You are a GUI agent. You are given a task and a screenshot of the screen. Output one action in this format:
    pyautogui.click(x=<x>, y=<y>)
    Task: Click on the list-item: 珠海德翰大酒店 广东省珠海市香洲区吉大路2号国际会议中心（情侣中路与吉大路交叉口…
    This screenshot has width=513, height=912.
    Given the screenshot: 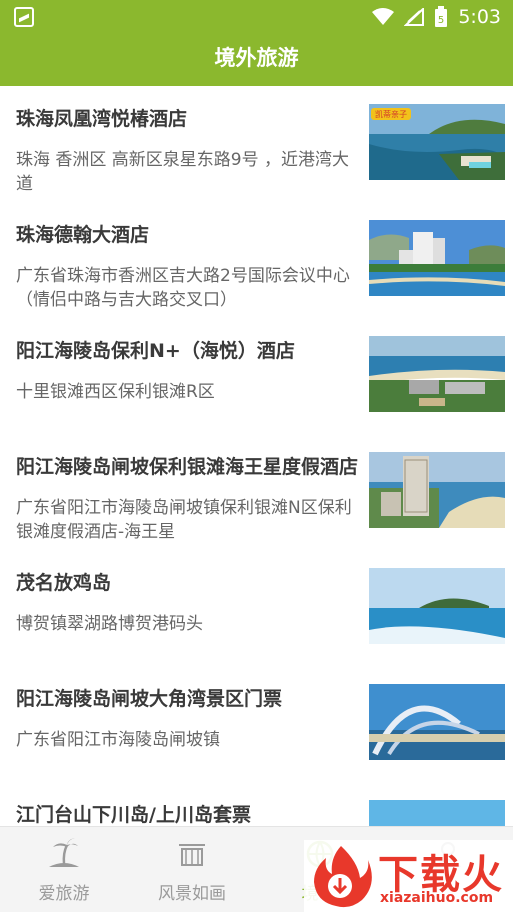 What is the action you would take?
    pyautogui.click(x=256, y=260)
    